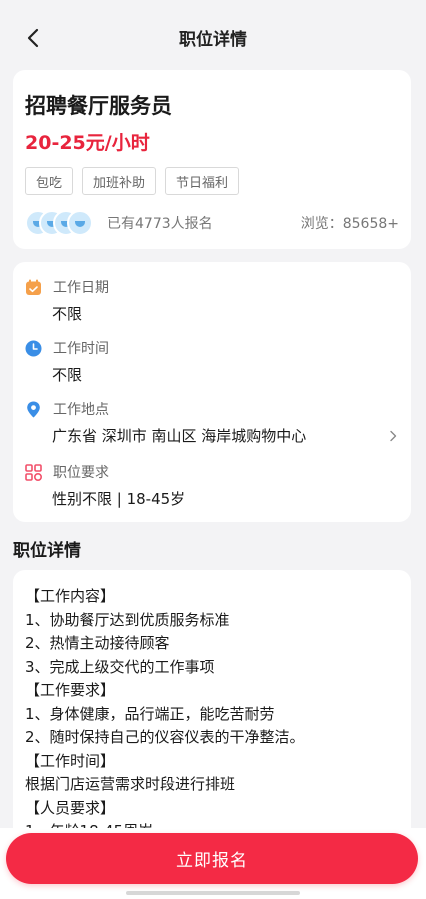  What do you see at coordinates (70, 760) in the screenshot?
I see `detail-line: 【工作时间】` at bounding box center [70, 760].